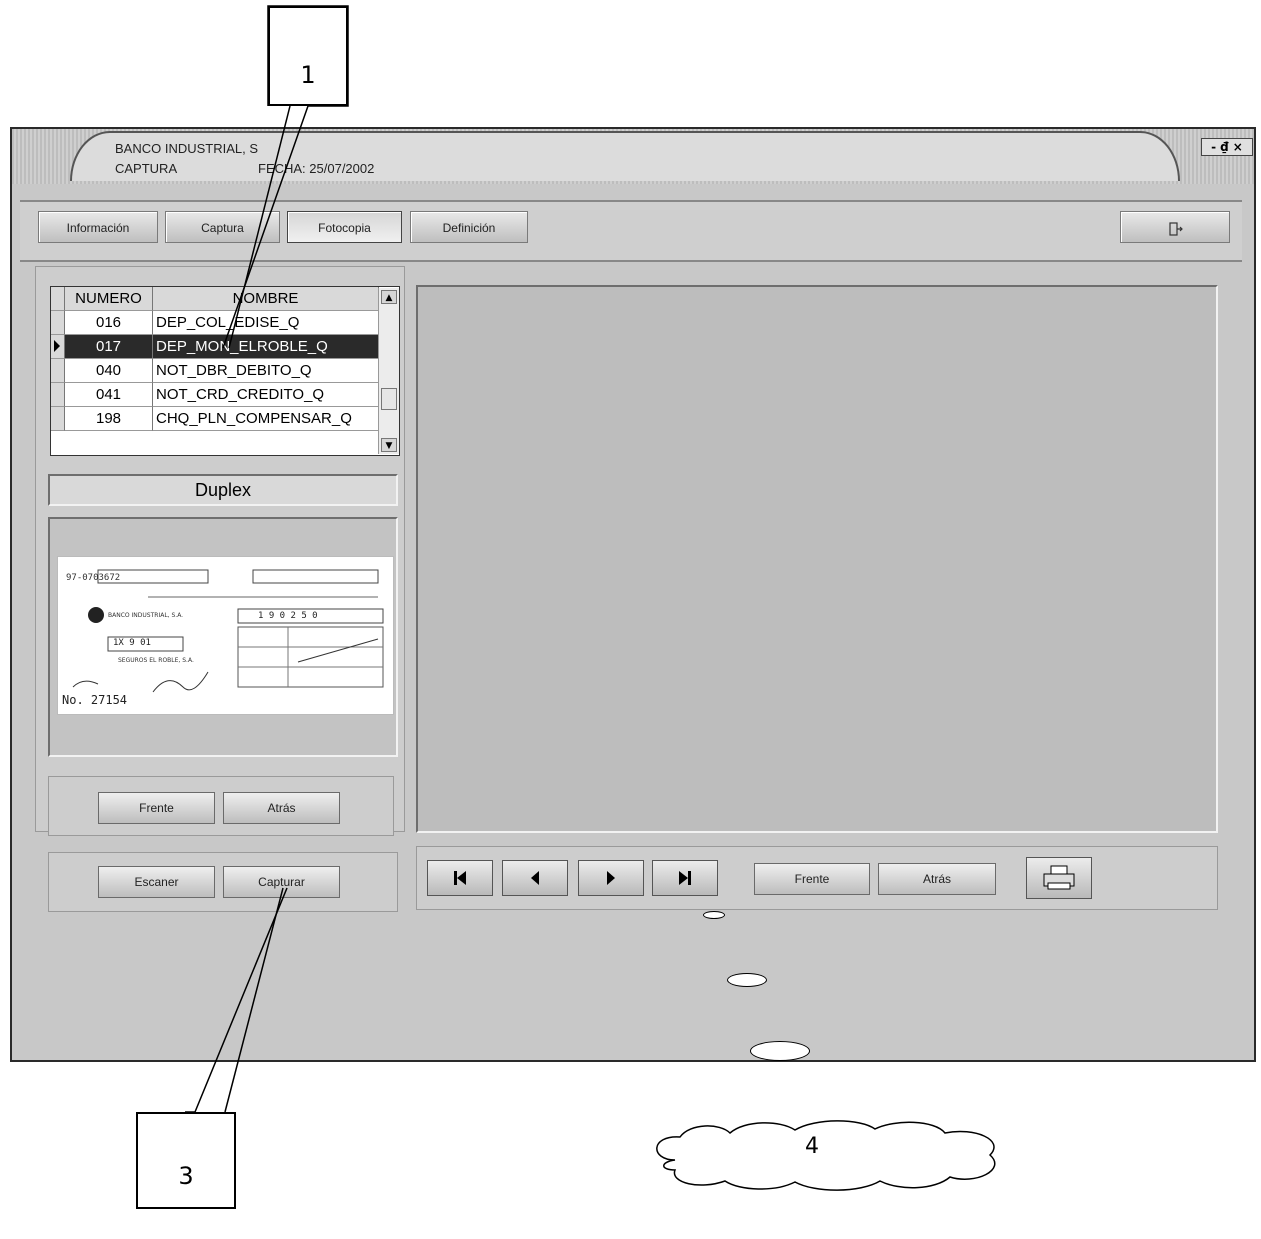  I want to click on print-button, so click(1059, 878).